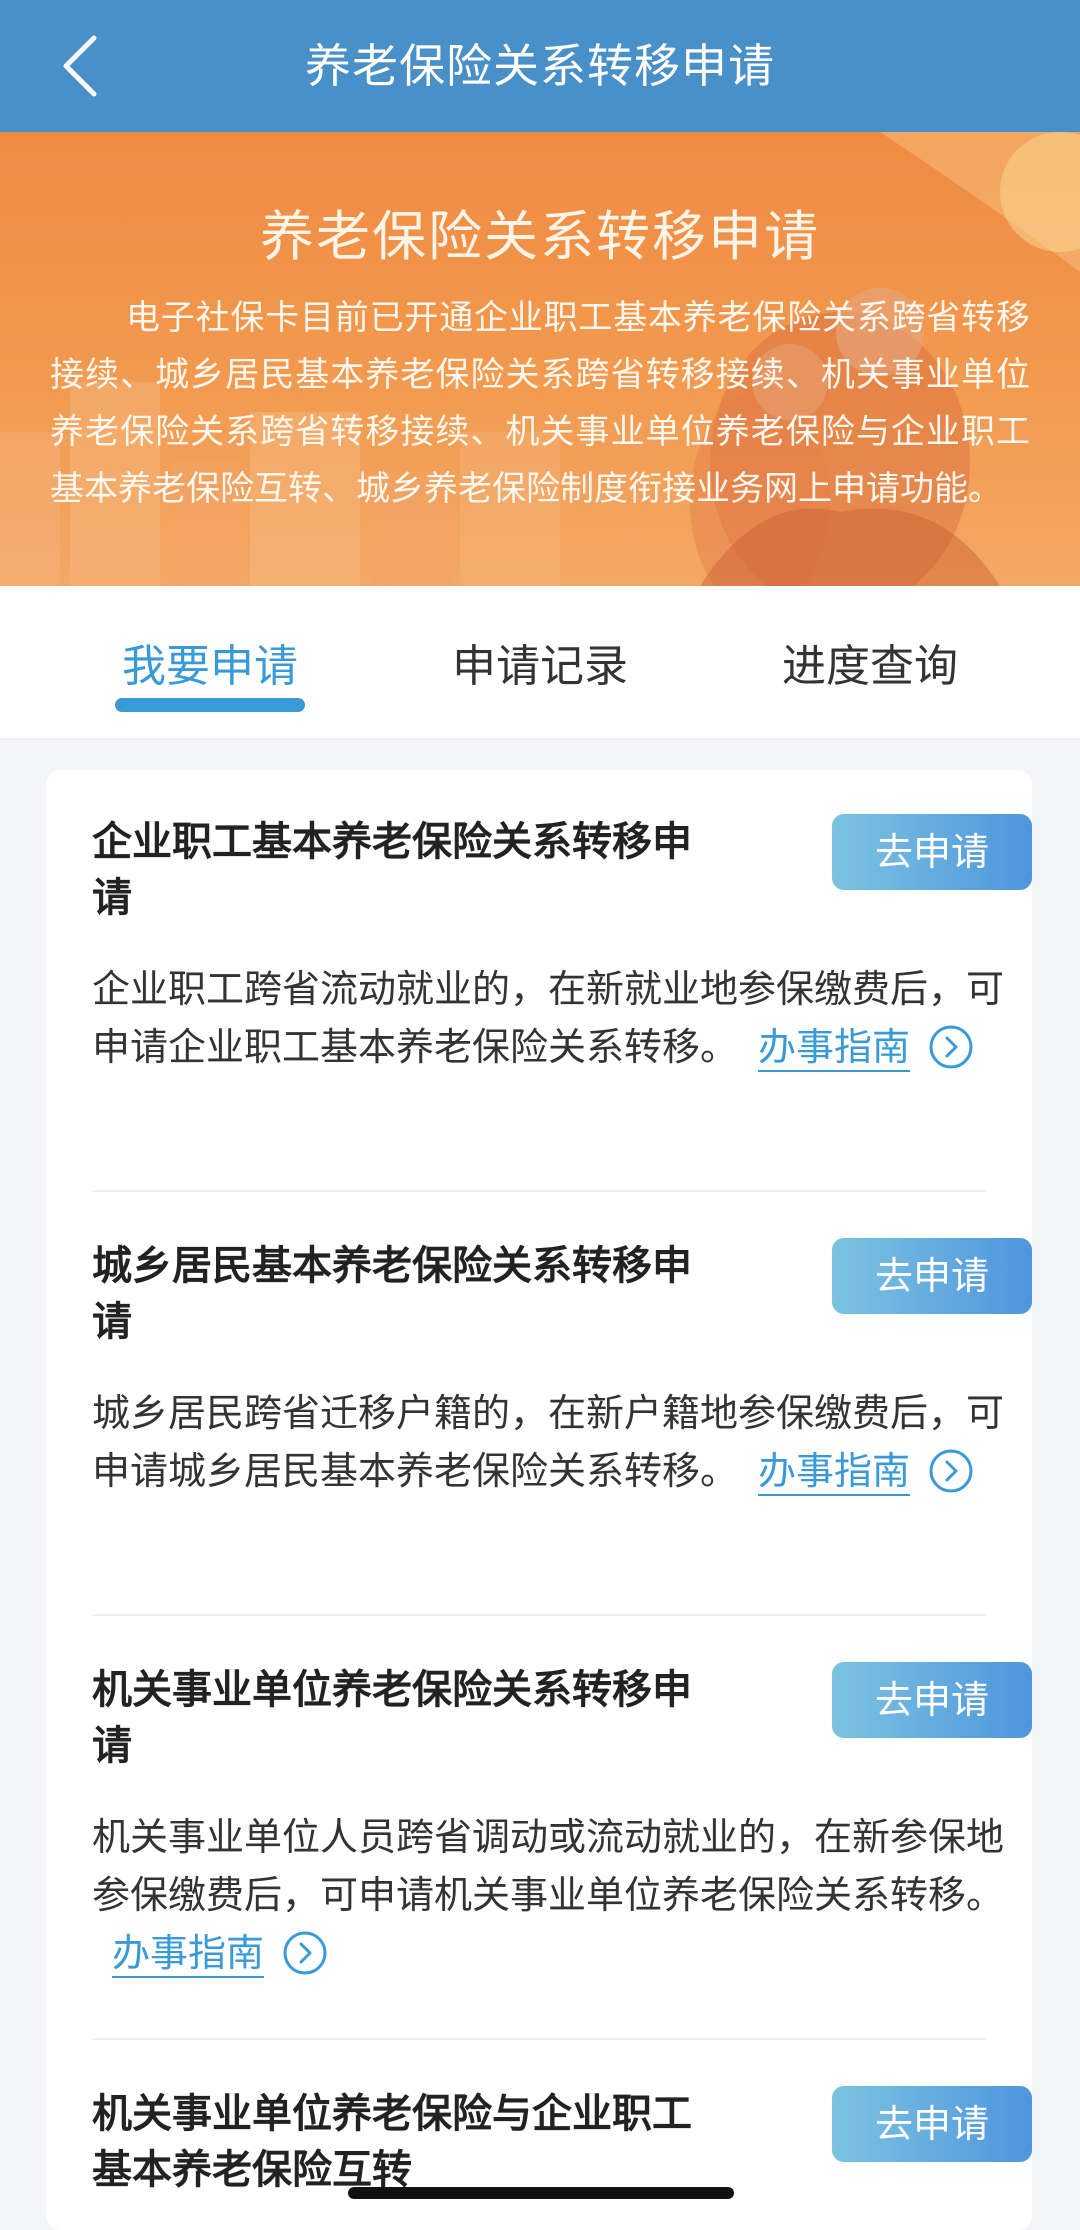  I want to click on tab-apply: 我要申请, so click(210, 662).